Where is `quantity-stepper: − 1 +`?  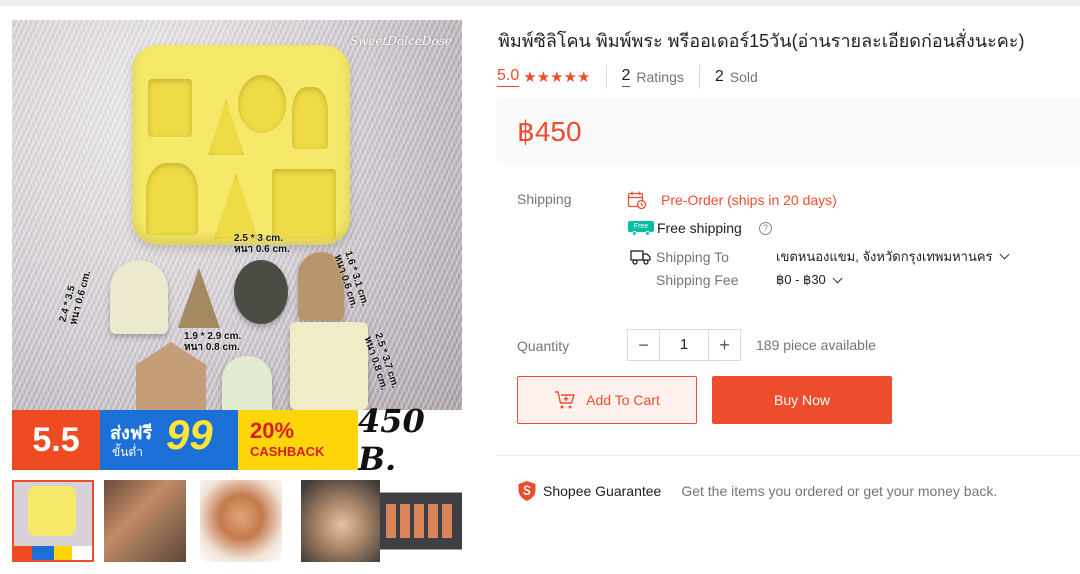
quantity-stepper: − 1 + is located at coordinates (684, 345).